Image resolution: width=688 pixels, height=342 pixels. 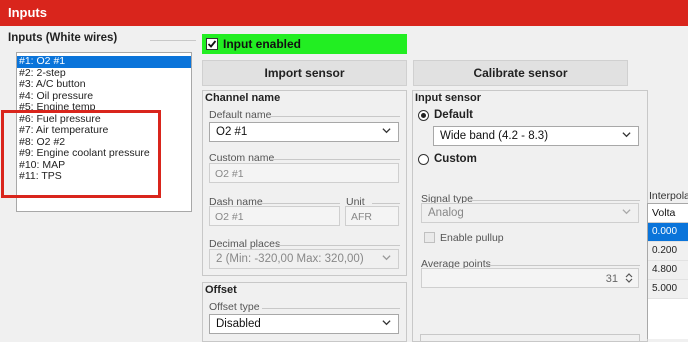 What do you see at coordinates (668, 251) in the screenshot?
I see `table-row: 0.200` at bounding box center [668, 251].